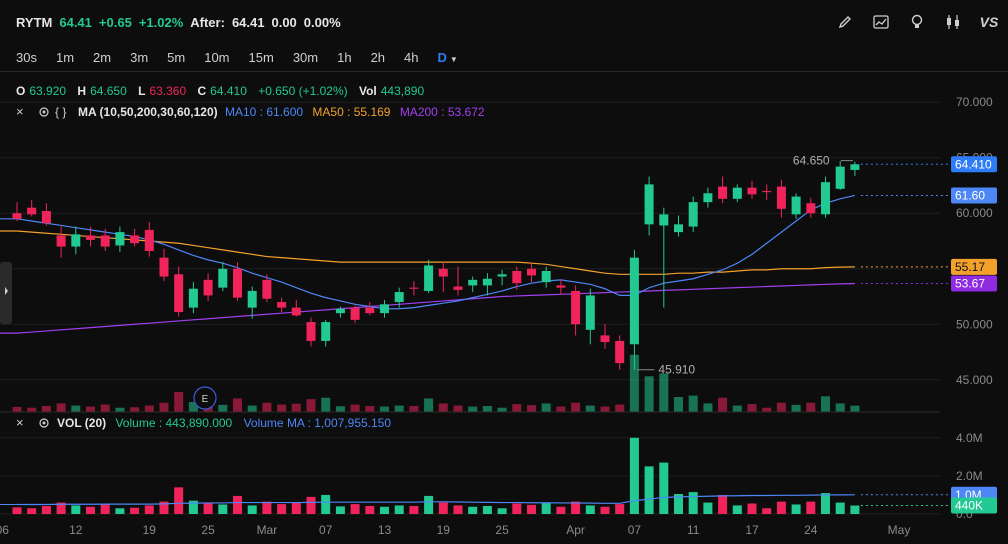  Describe the element at coordinates (411, 57) in the screenshot. I see `timeframe-4h: 4h` at that location.